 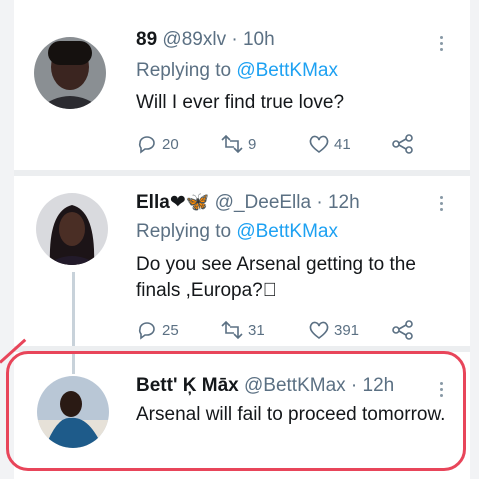 I want to click on author-name: 89, so click(x=146, y=39).